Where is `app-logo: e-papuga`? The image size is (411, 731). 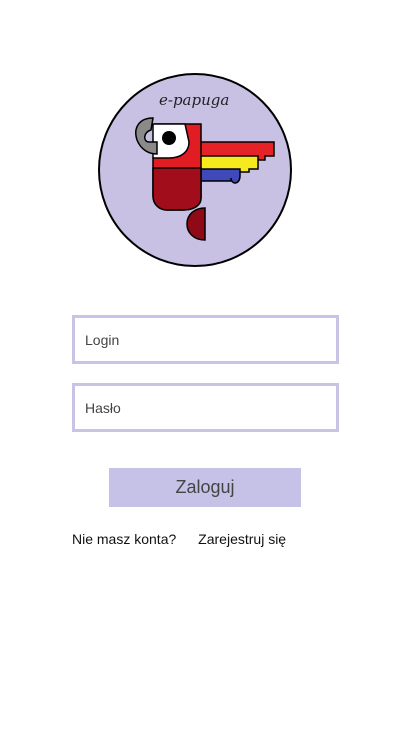
app-logo: e-papuga is located at coordinates (195, 170).